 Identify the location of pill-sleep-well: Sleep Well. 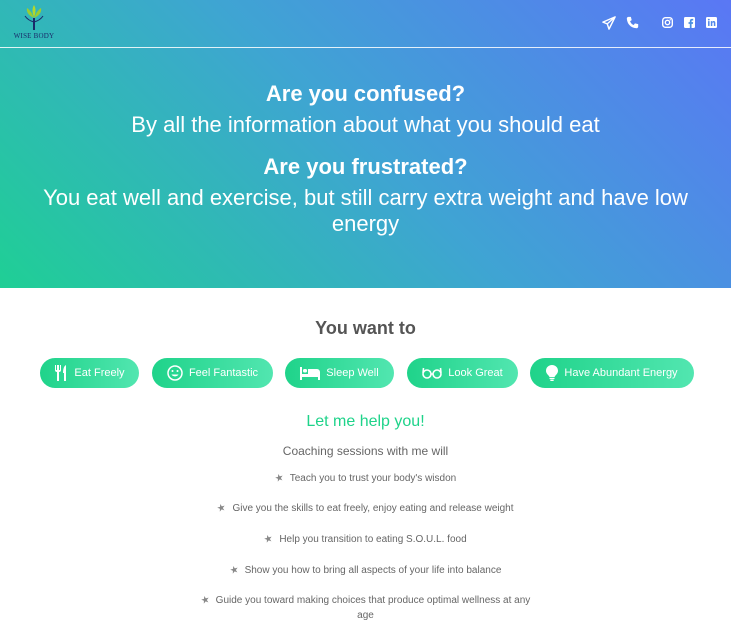
(339, 373).